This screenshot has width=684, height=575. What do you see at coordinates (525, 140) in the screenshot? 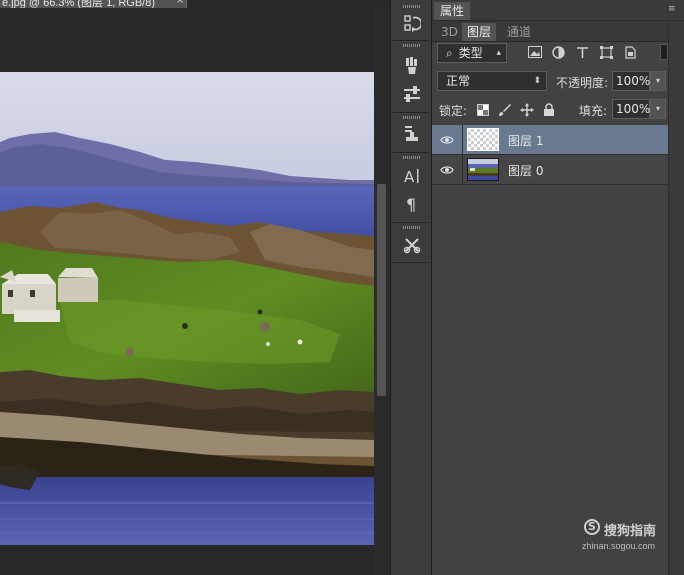
I see `layer-name: 图层 1` at bounding box center [525, 140].